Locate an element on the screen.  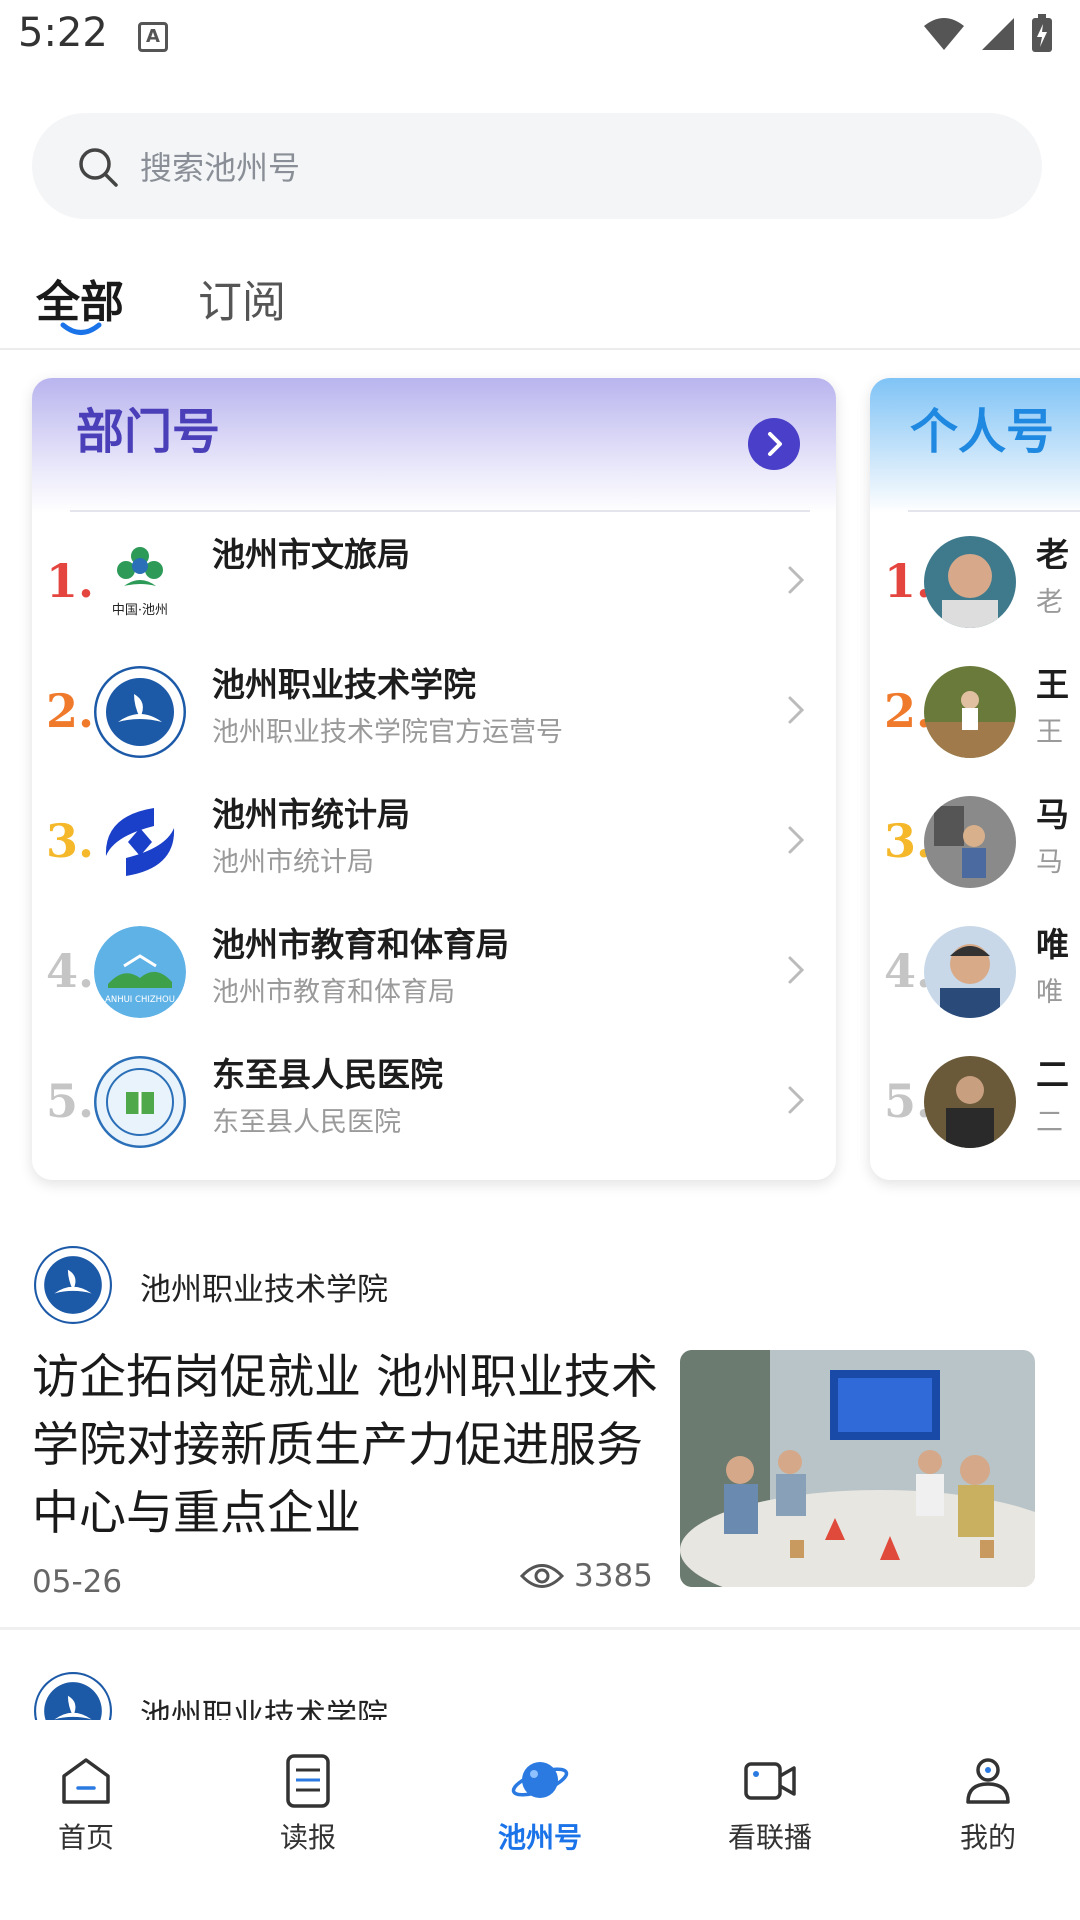
rank-number: 2. is located at coordinates (70, 711).